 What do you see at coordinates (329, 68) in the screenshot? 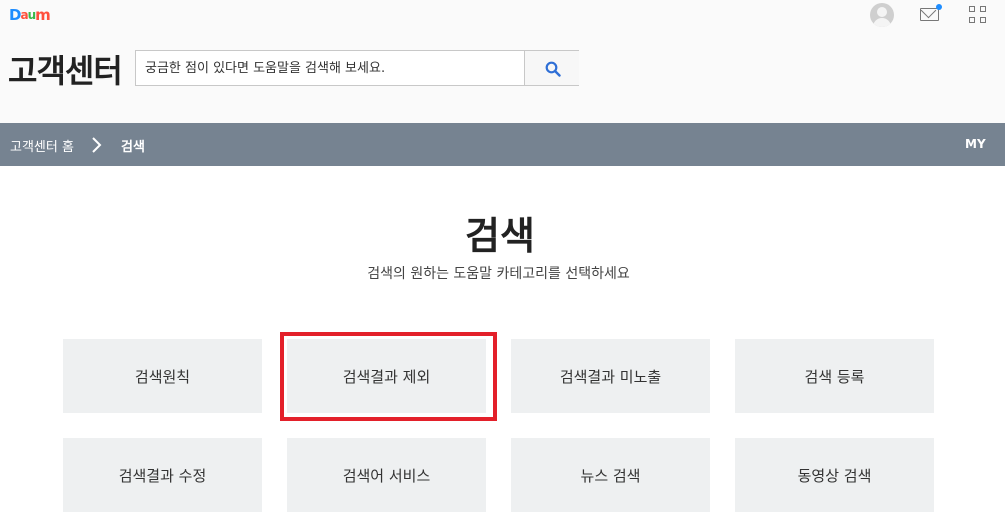
I see `search-input` at bounding box center [329, 68].